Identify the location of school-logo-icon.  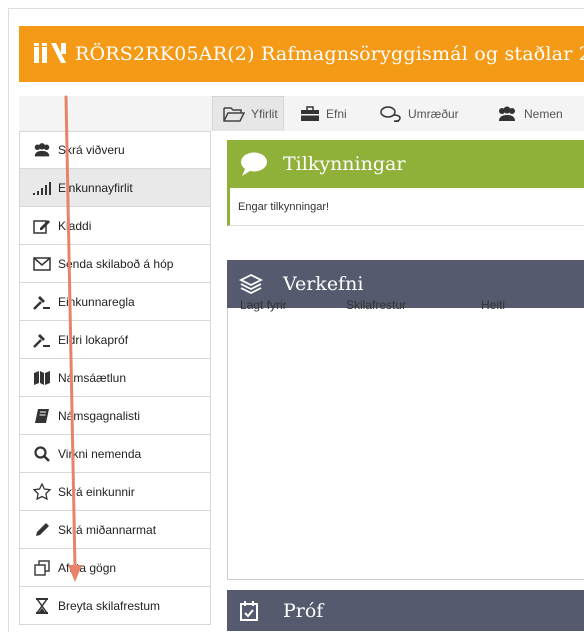
(50, 53).